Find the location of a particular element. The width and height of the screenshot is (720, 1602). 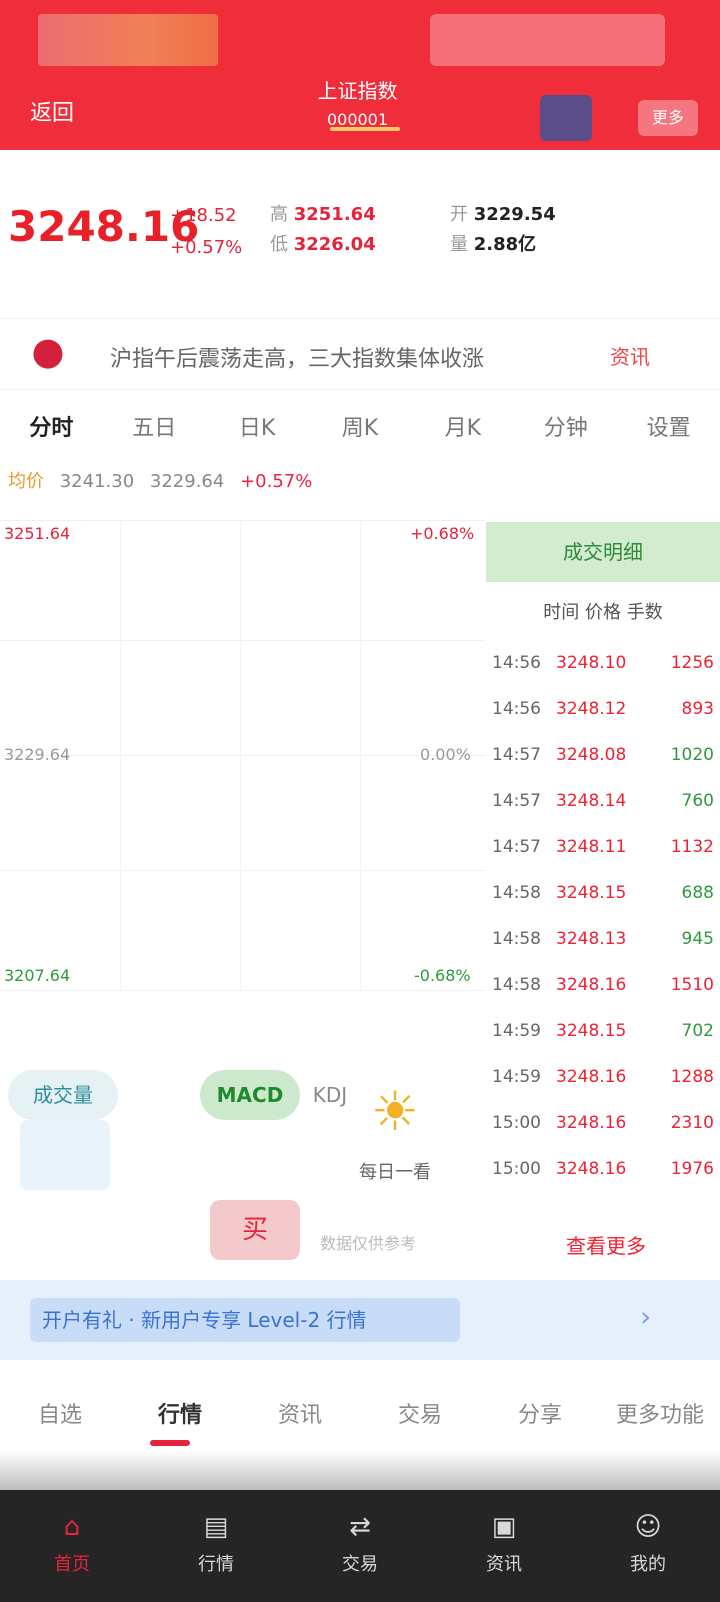

trade-price: 3248.13 is located at coordinates (591, 939).